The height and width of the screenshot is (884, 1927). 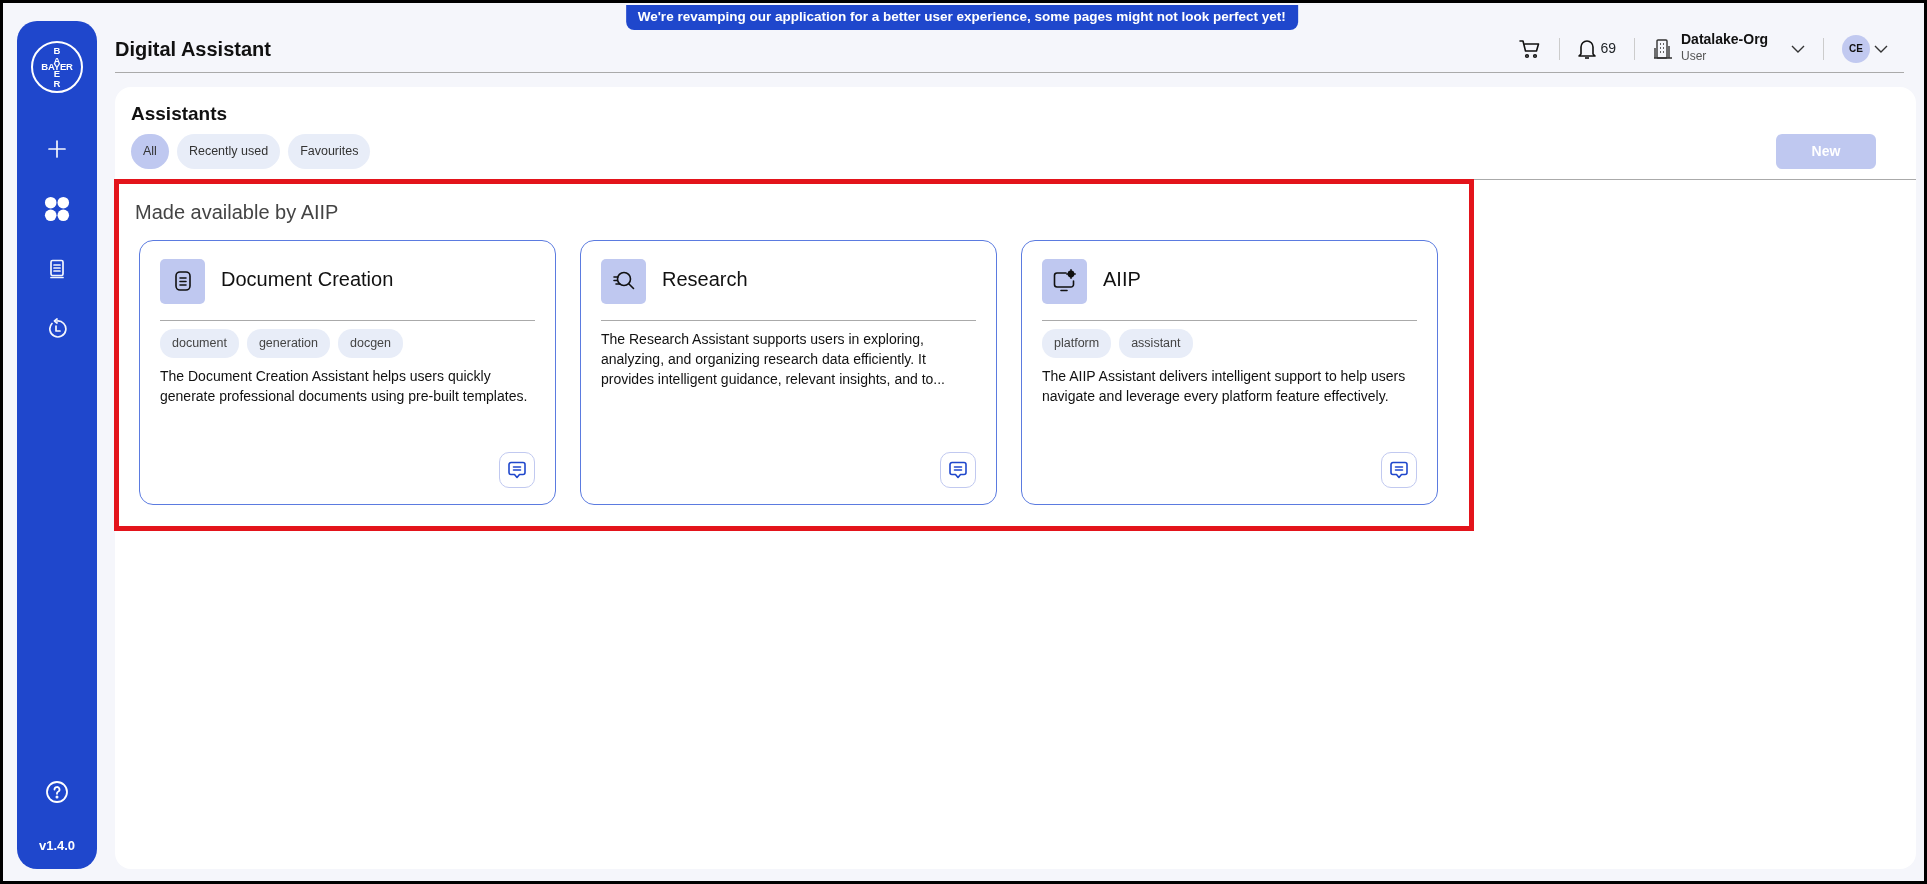 What do you see at coordinates (228, 151) in the screenshot?
I see `filter-tab: Recently used` at bounding box center [228, 151].